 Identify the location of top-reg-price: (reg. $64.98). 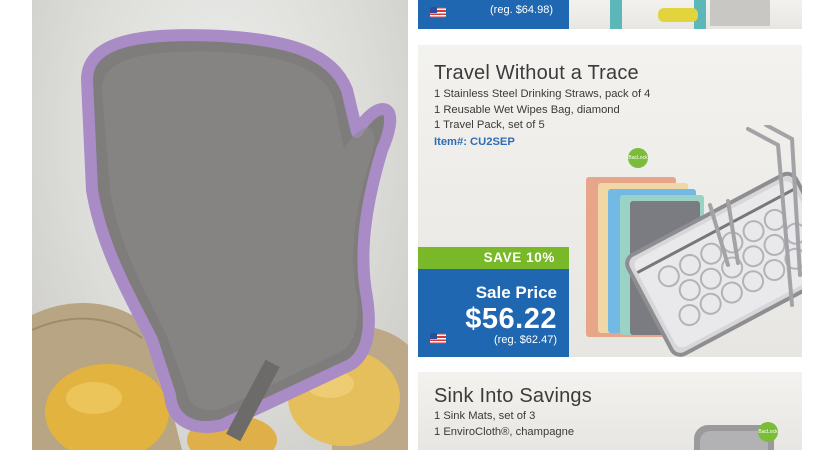
(521, 10).